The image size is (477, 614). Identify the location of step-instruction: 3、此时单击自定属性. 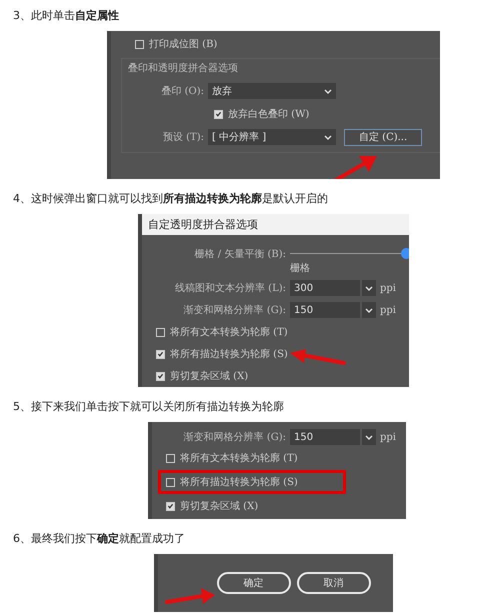
(66, 16).